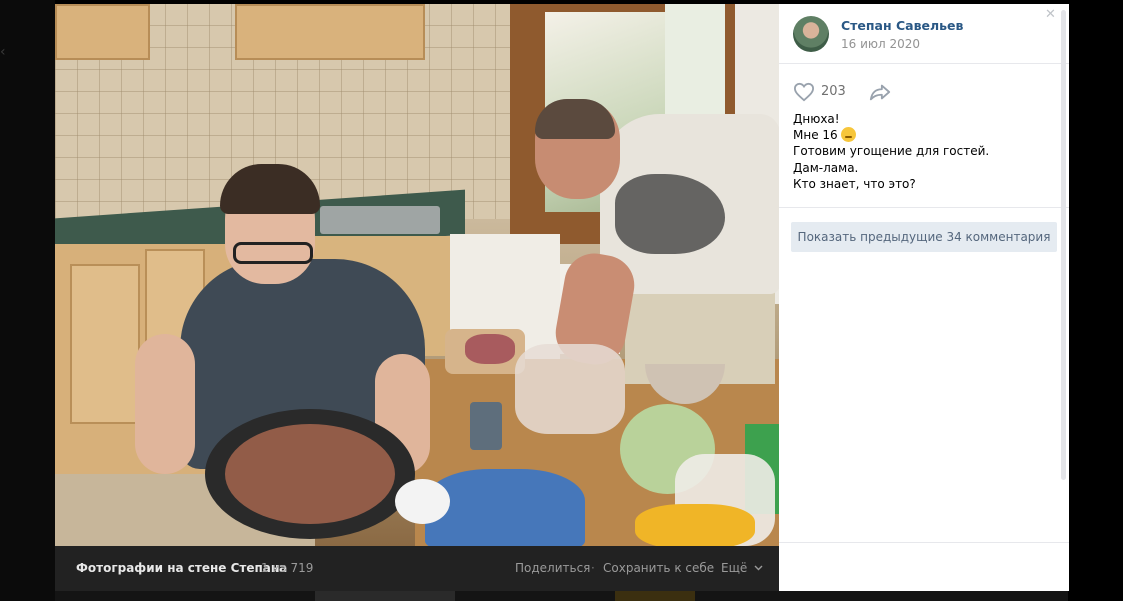 The width and height of the screenshot is (1123, 601). What do you see at coordinates (833, 91) in the screenshot?
I see `like-count: 203` at bounding box center [833, 91].